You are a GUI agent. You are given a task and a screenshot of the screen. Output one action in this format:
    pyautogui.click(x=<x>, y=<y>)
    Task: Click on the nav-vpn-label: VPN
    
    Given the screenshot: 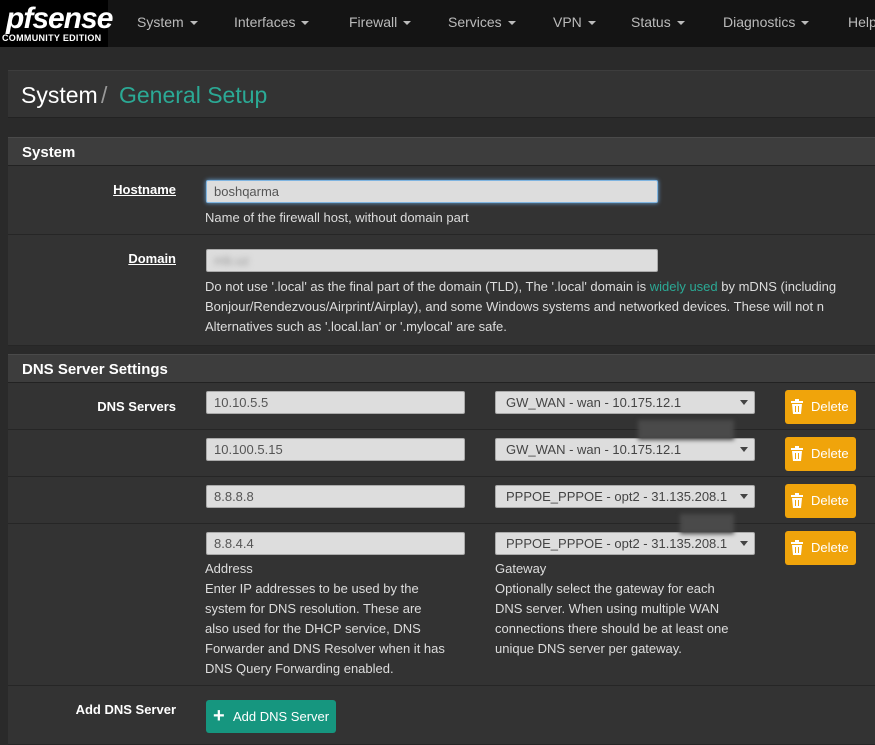 What is the action you would take?
    pyautogui.click(x=567, y=22)
    